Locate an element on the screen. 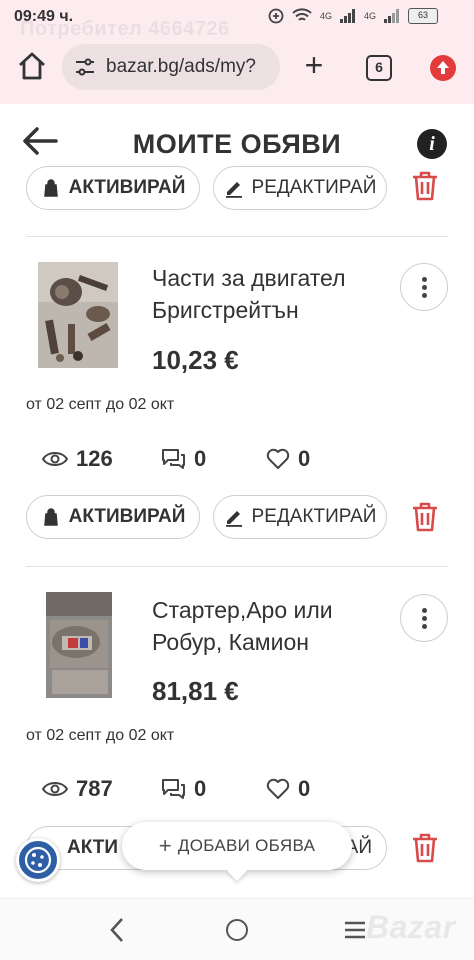  add-listing-button: + ДОБАВИ ОБЯВА is located at coordinates (237, 851).